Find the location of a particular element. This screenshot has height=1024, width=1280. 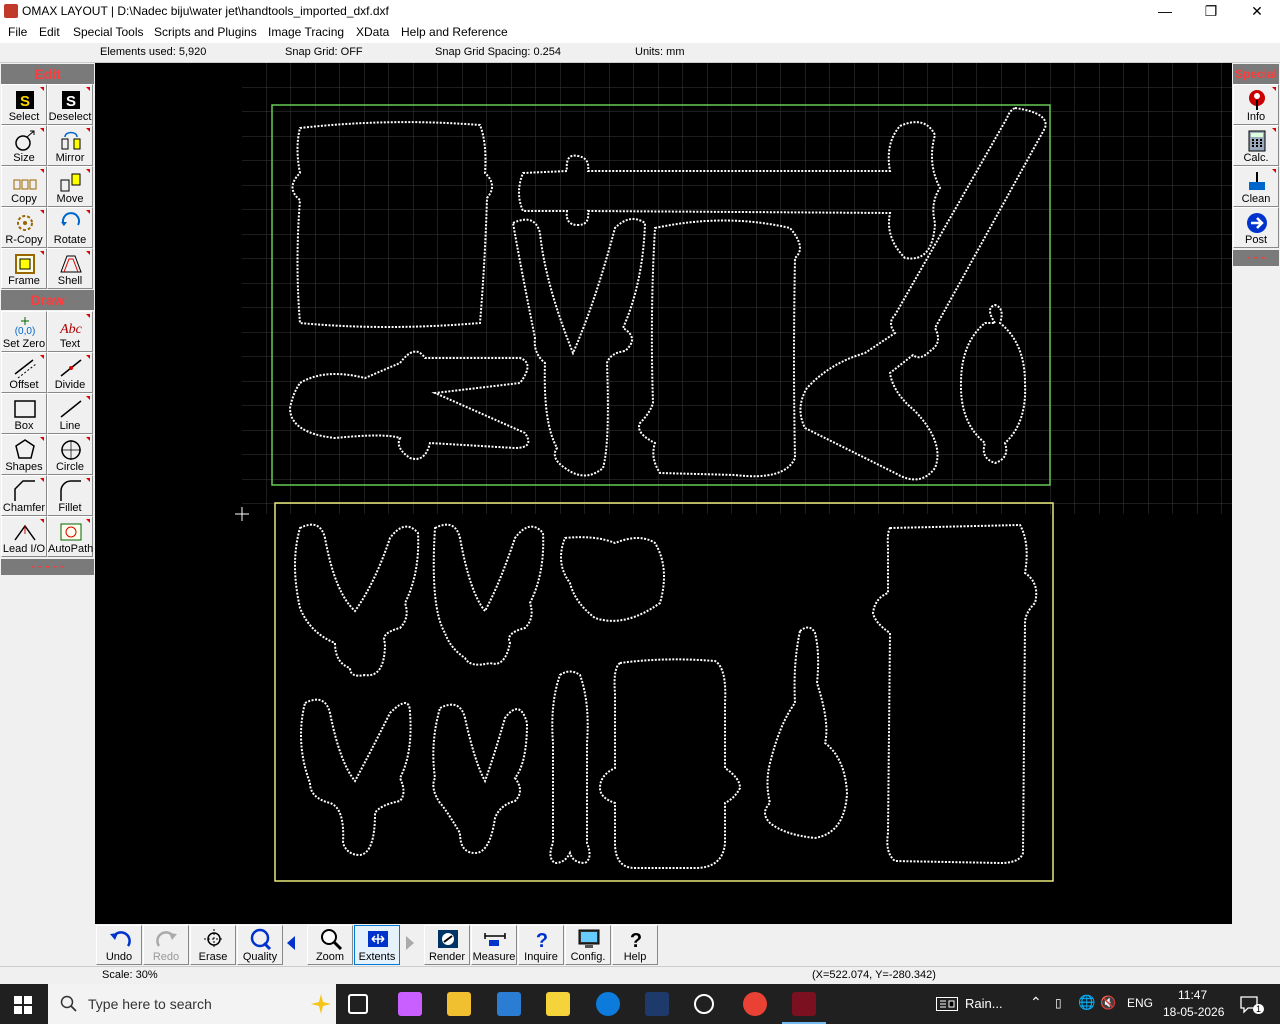

rotate-label: Rotate is located at coordinates (70, 240).